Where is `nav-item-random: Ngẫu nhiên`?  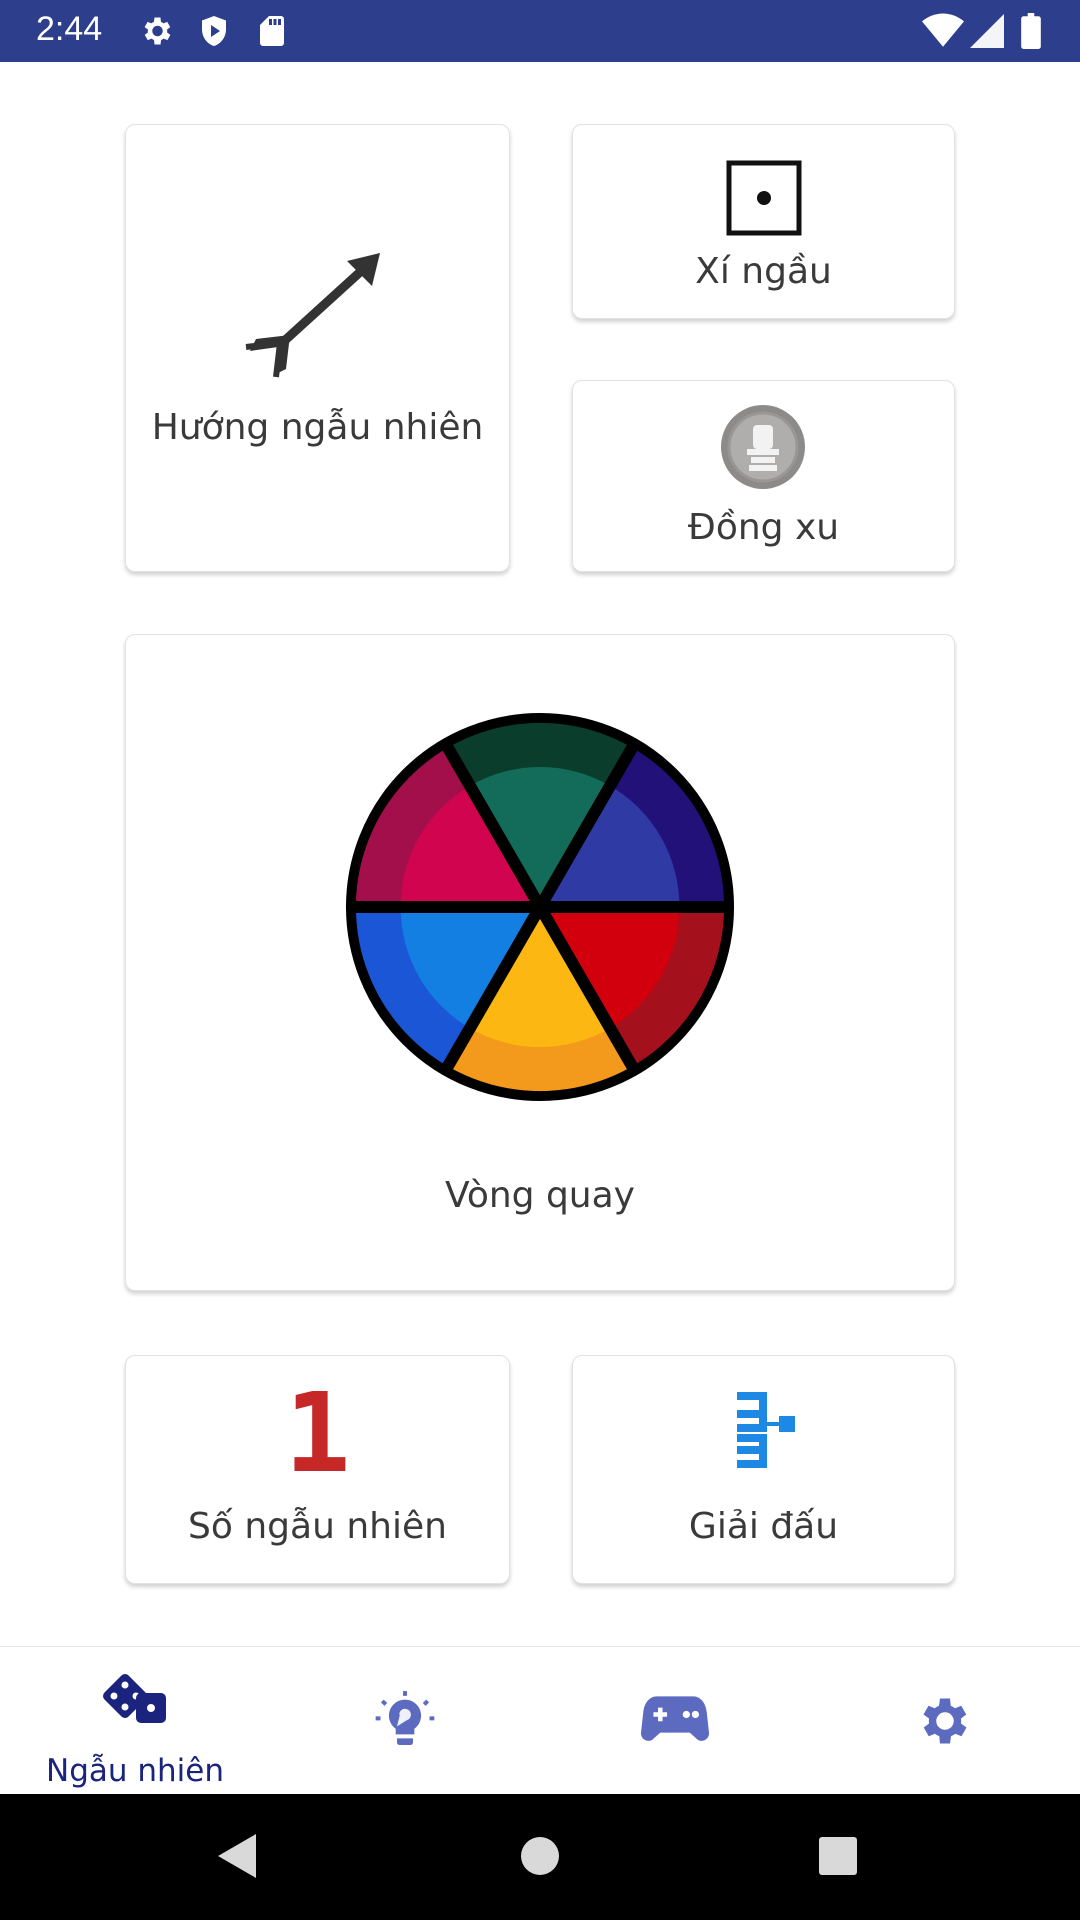
nav-item-random: Ngẫu nhiên is located at coordinates (135, 1721).